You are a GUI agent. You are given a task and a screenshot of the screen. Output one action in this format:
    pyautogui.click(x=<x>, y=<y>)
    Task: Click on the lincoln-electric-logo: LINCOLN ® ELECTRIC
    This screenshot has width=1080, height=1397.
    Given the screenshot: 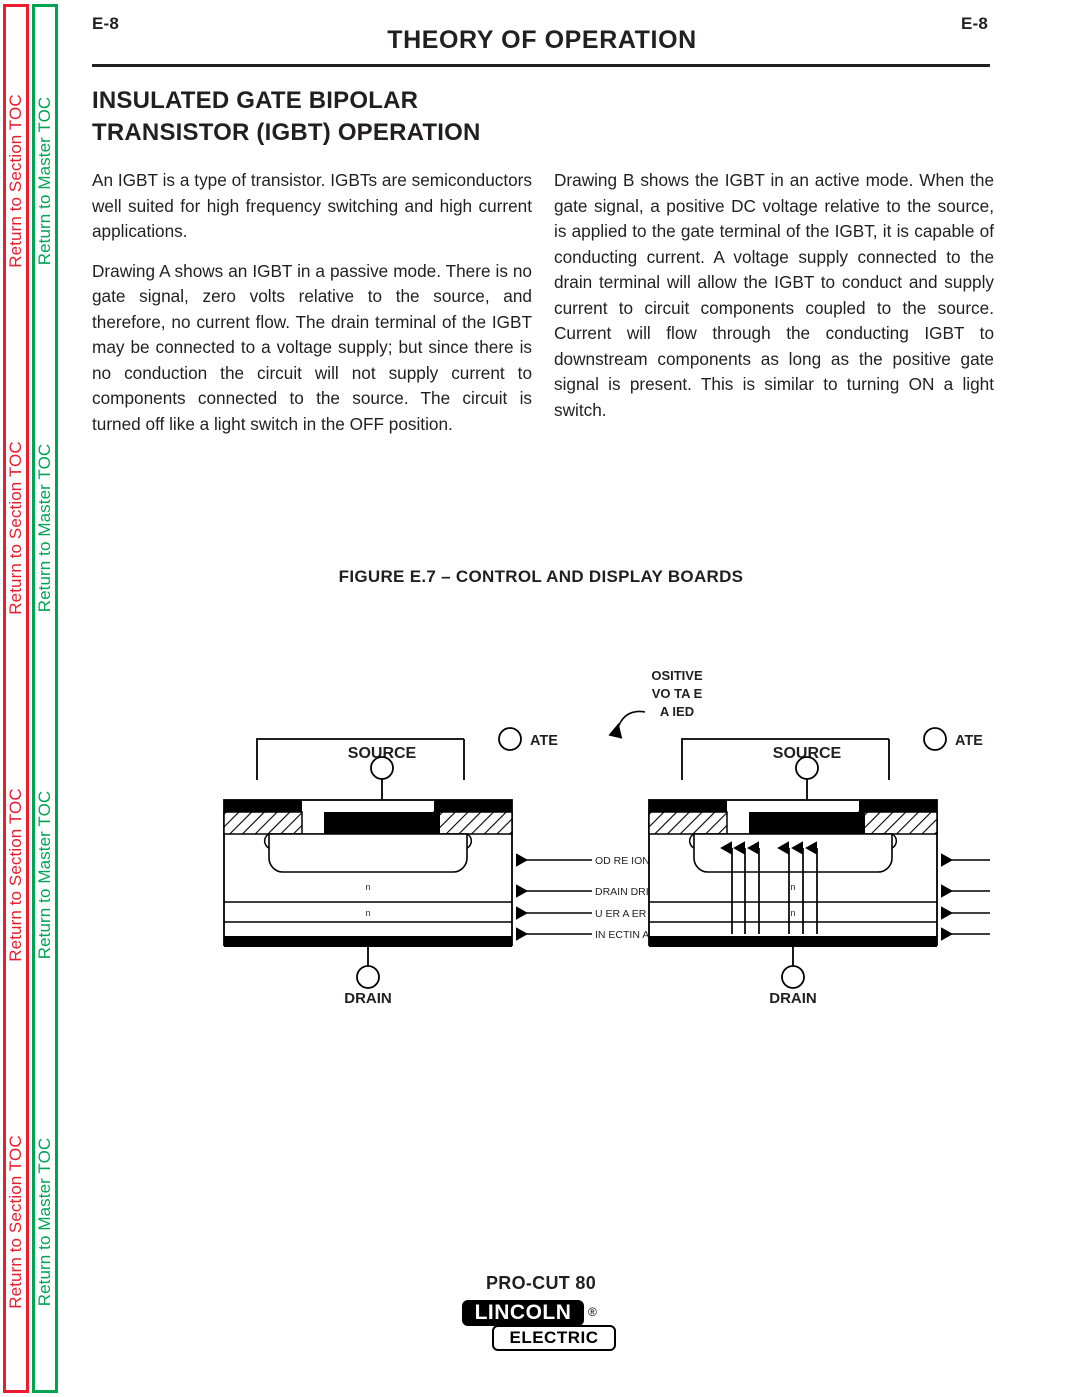 What is the action you would take?
    pyautogui.click(x=541, y=1328)
    